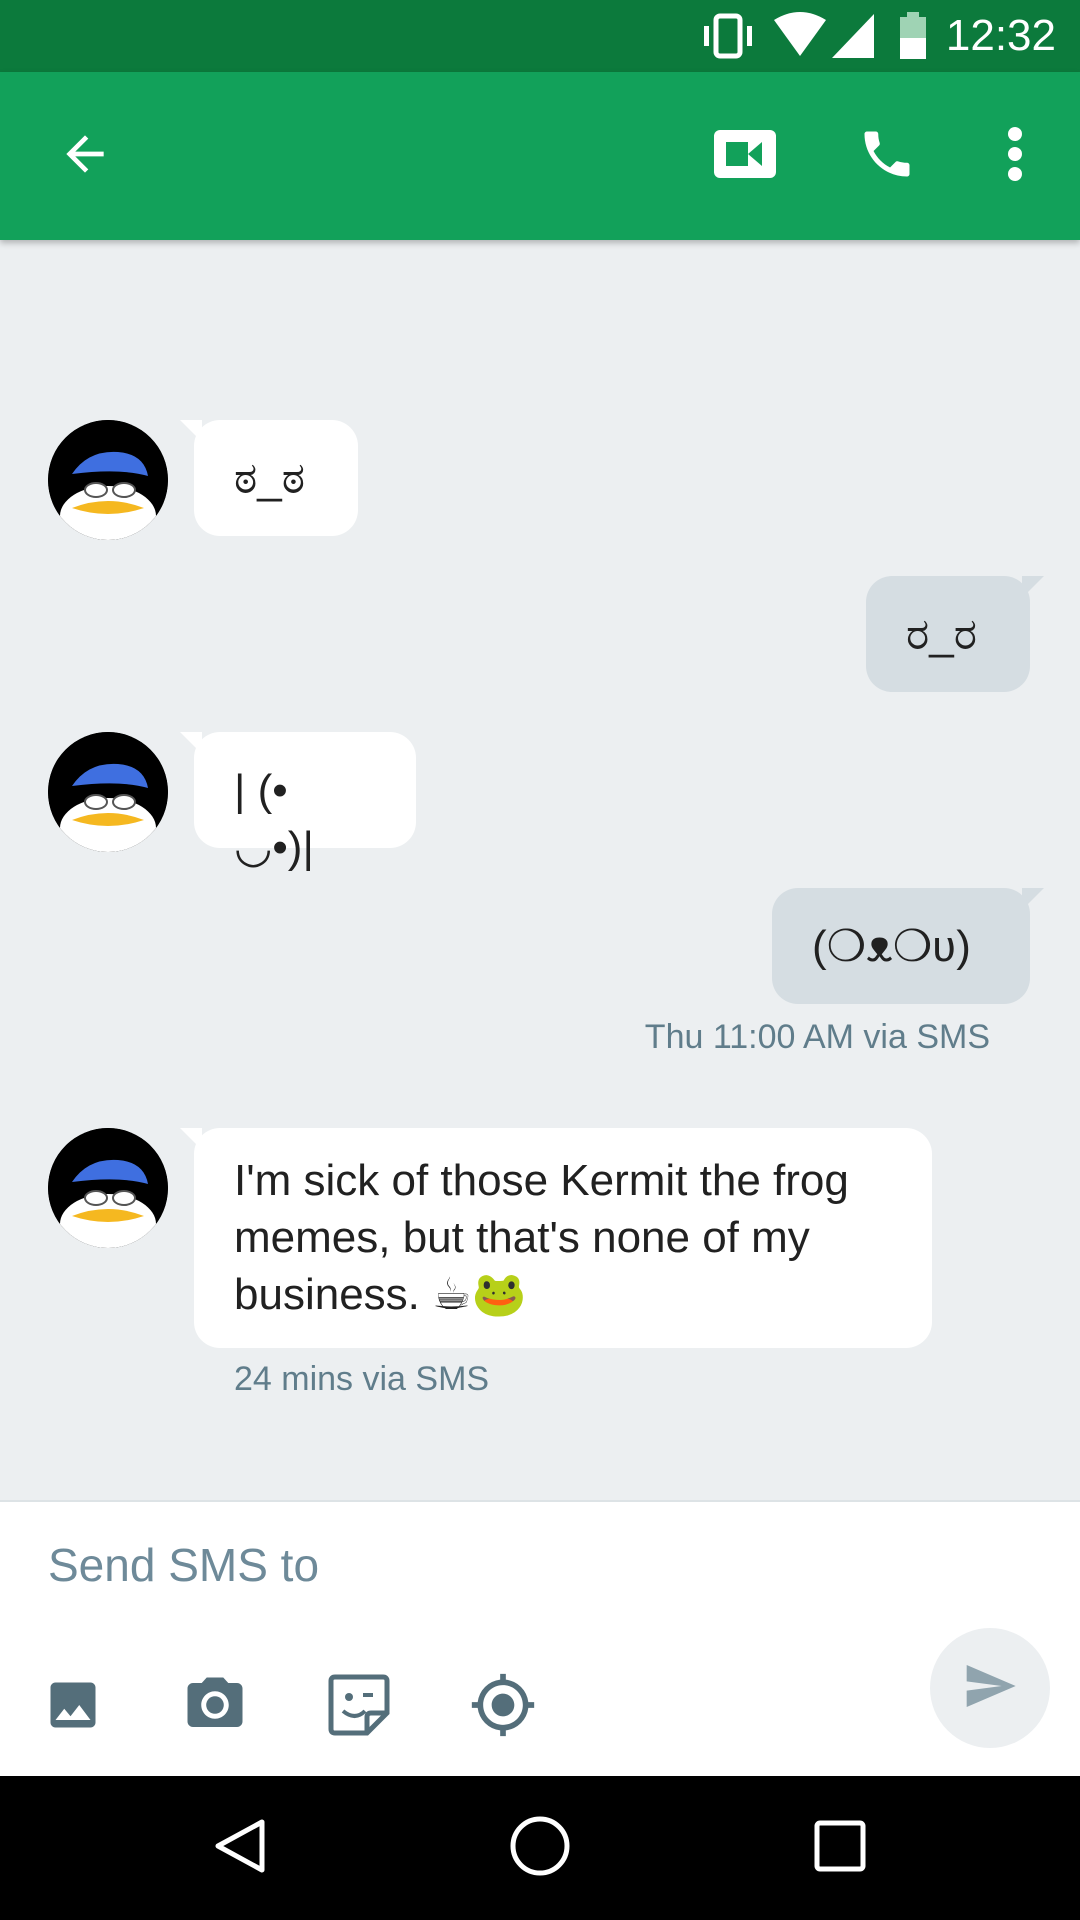 The height and width of the screenshot is (1920, 1080). I want to click on app-bar, so click(540, 156).